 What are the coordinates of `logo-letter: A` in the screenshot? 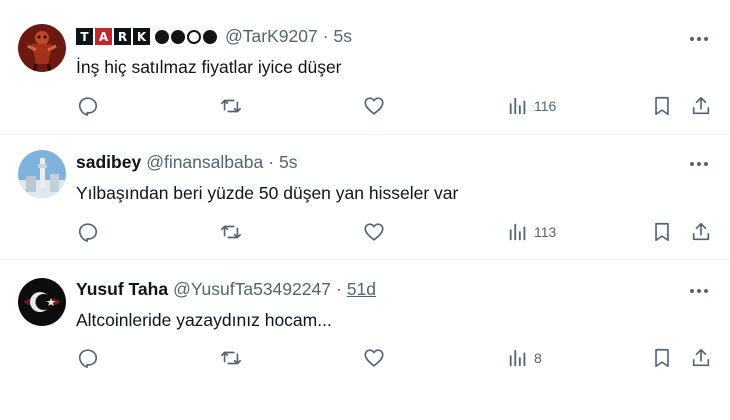 It's located at (103, 36).